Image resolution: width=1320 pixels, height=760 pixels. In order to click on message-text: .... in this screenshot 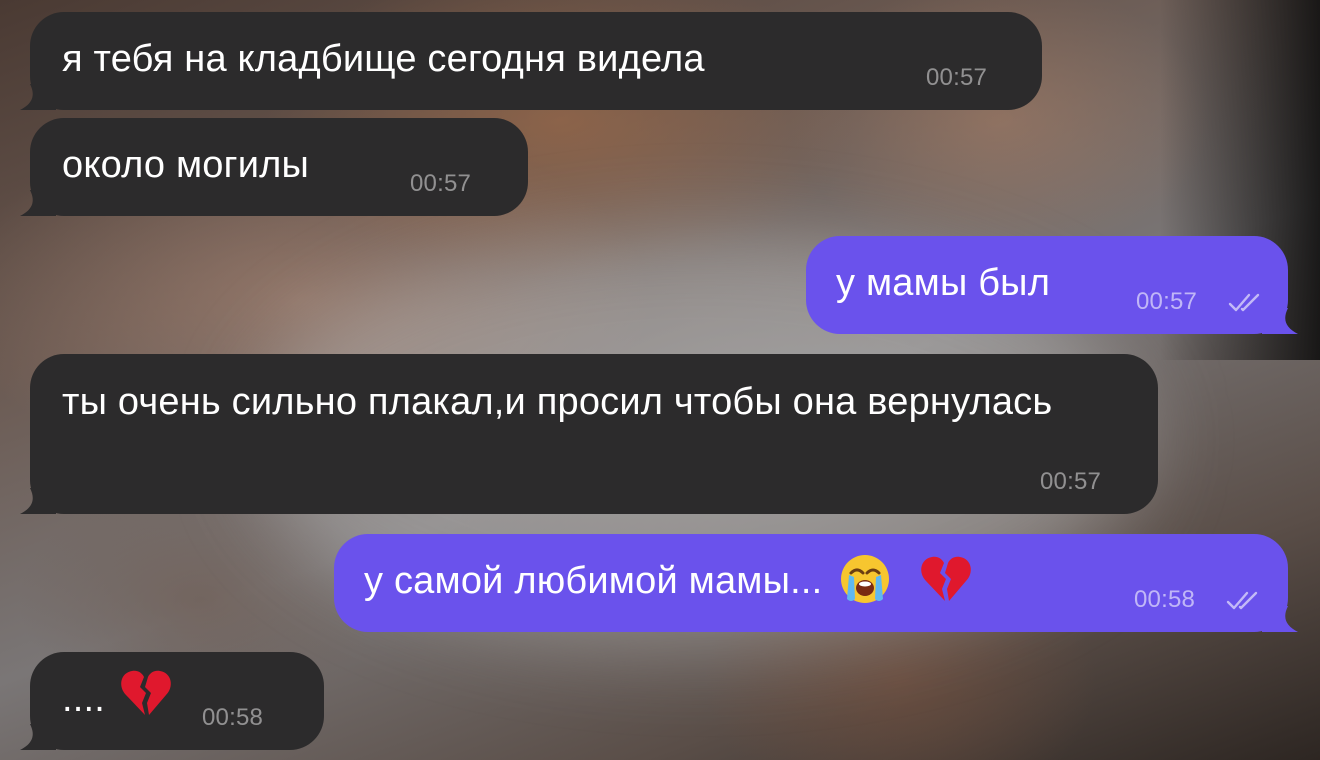, I will do `click(84, 699)`.